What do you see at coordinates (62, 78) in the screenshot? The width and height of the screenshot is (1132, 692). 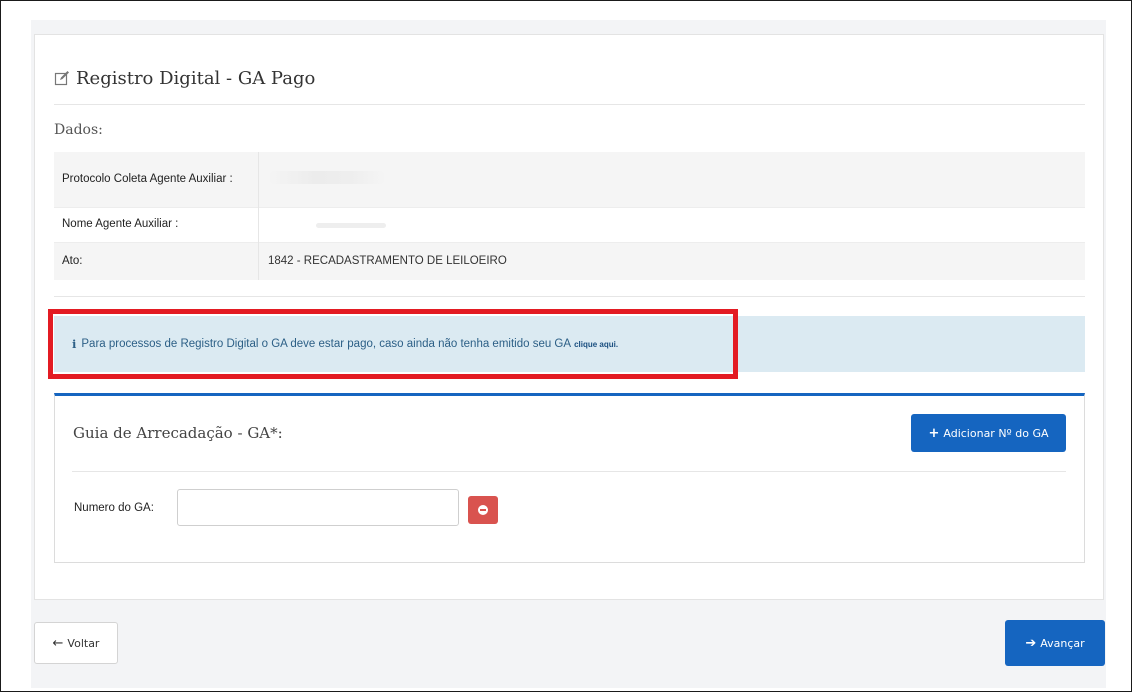 I see `edit-icon` at bounding box center [62, 78].